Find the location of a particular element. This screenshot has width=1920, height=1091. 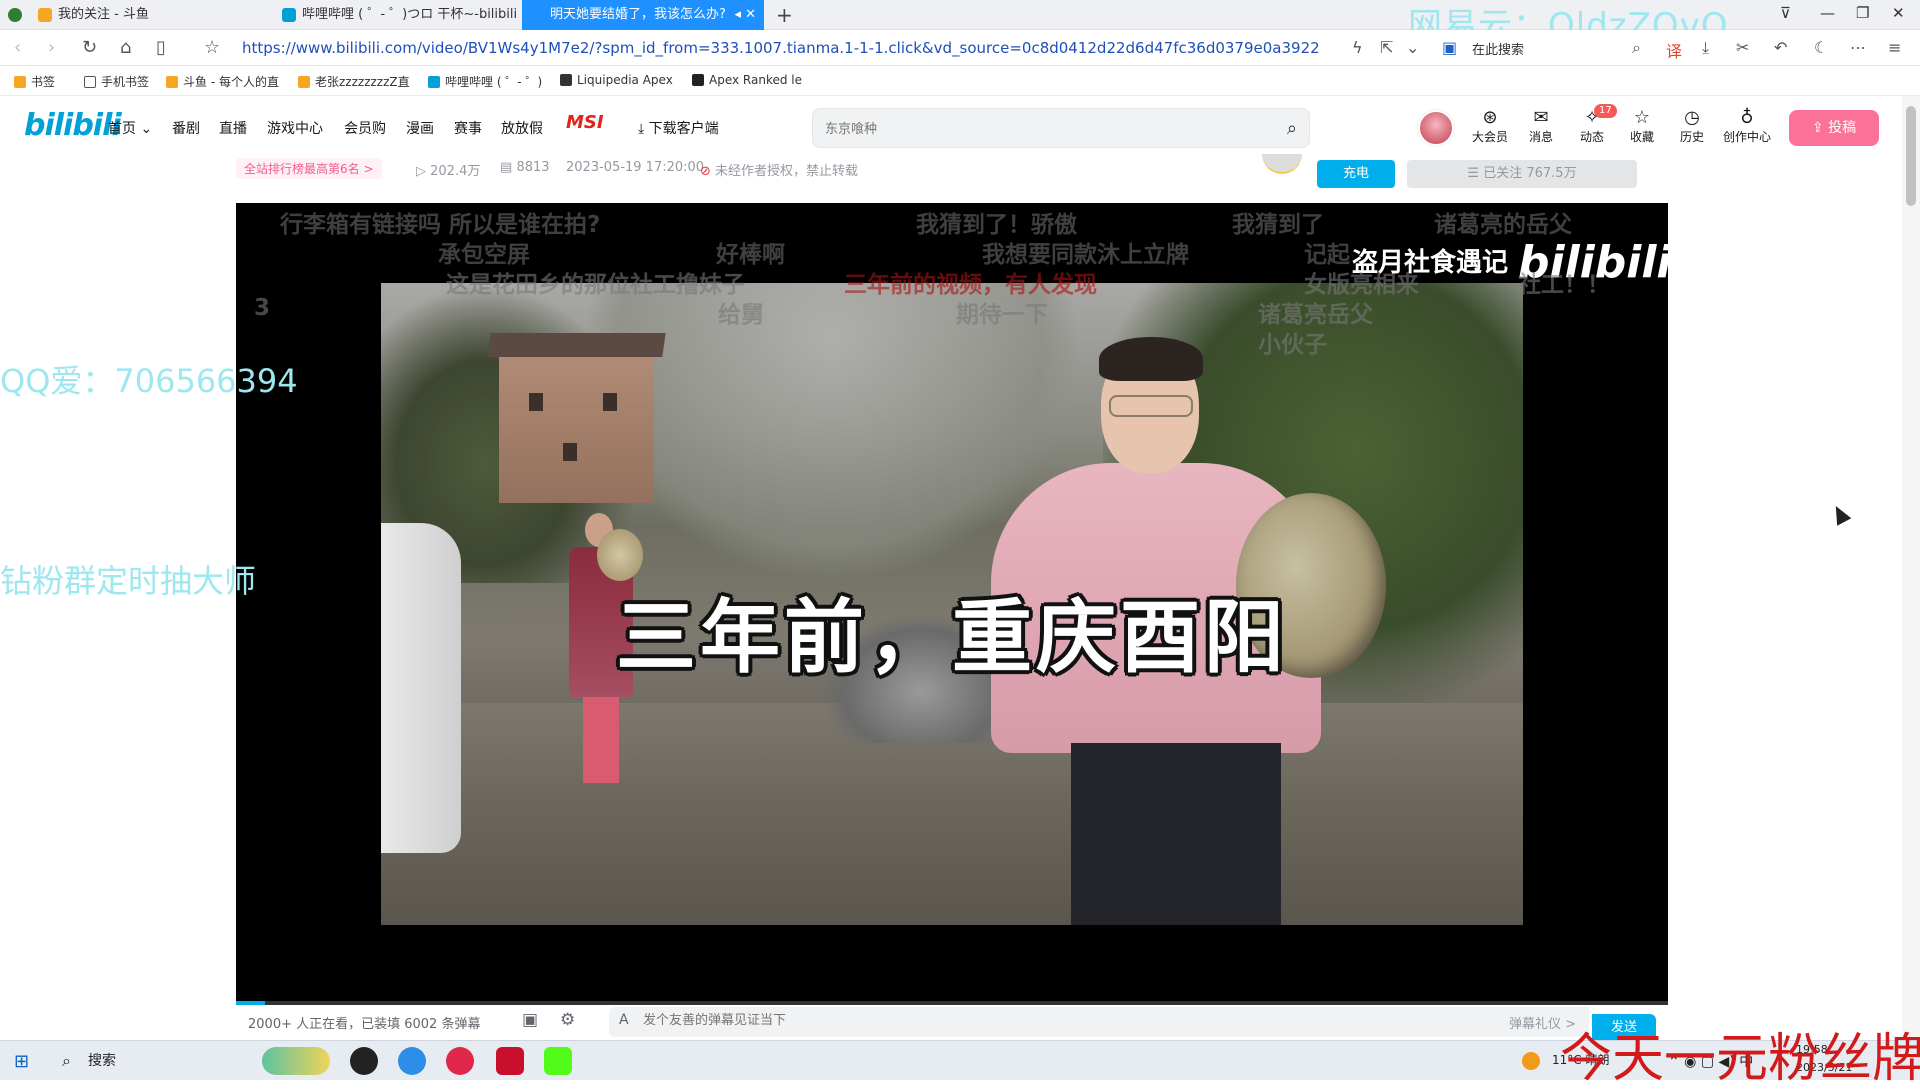

download-icon: ⤓ is located at coordinates (1705, 48).